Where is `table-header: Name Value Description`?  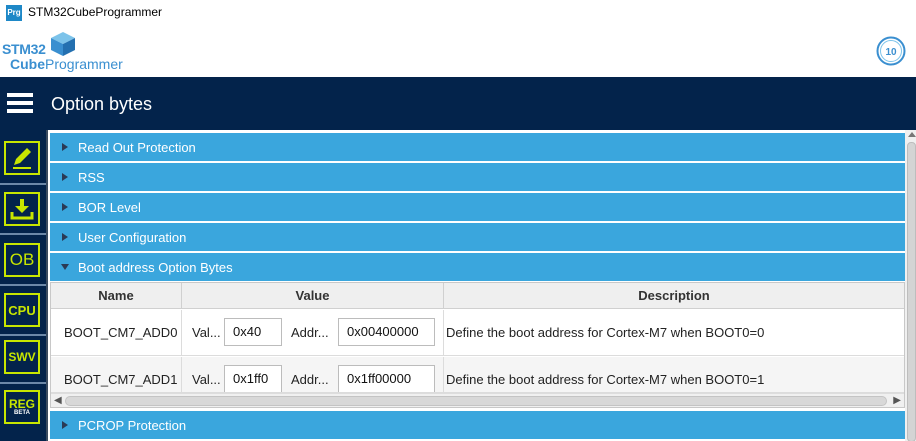
table-header: Name Value Description is located at coordinates (477, 296).